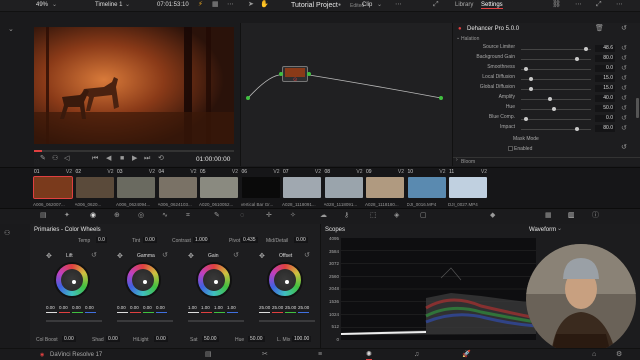  I want to click on node-output-dot, so click(309, 74).